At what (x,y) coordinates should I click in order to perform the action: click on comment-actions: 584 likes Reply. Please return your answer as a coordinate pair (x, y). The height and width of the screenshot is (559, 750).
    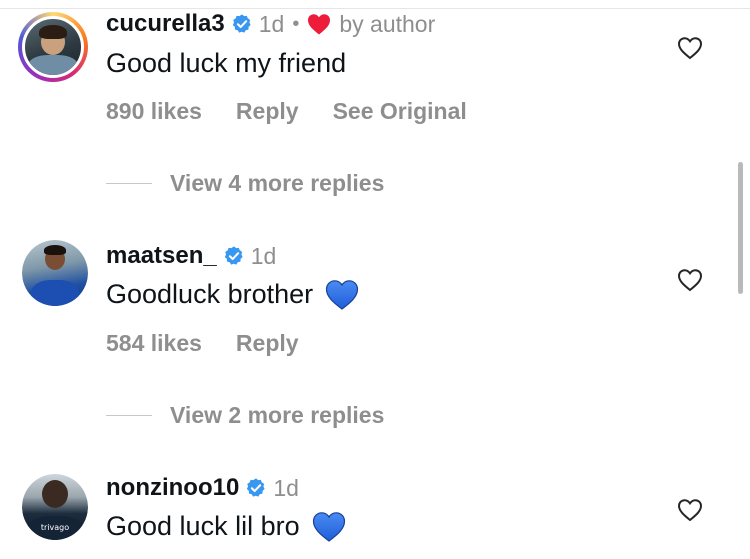
    Looking at the image, I should click on (219, 343).